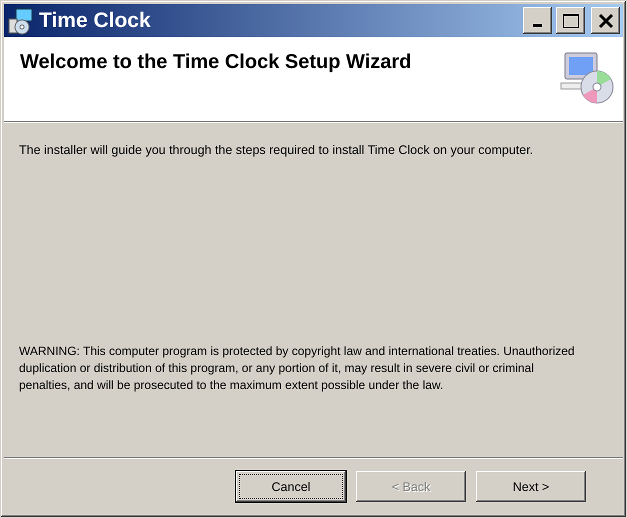 Image resolution: width=627 pixels, height=518 pixels. I want to click on wizard-title: Welcome to the Time Clock Setup Wizard, so click(216, 63).